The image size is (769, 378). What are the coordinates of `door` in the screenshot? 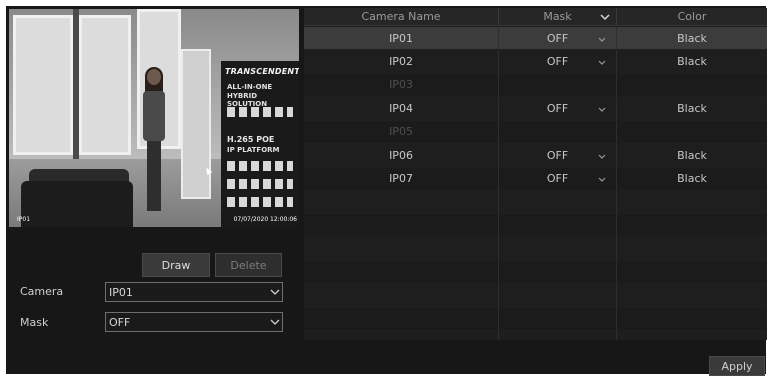 It's located at (196, 124).